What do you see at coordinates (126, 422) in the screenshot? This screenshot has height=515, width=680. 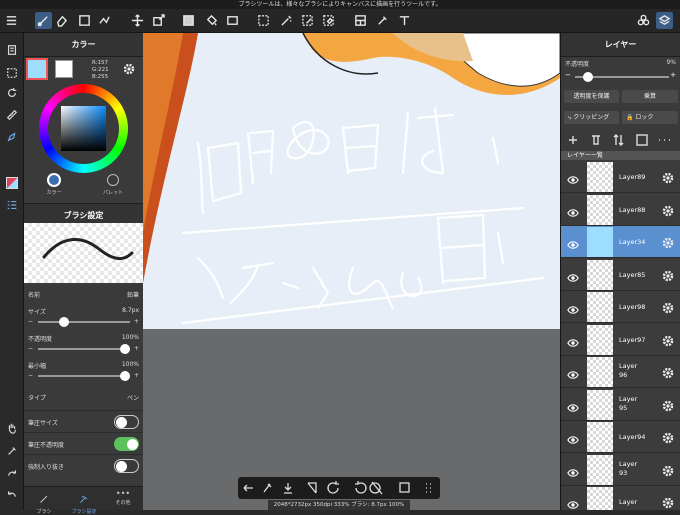 I see `pressure-size-toggle` at bounding box center [126, 422].